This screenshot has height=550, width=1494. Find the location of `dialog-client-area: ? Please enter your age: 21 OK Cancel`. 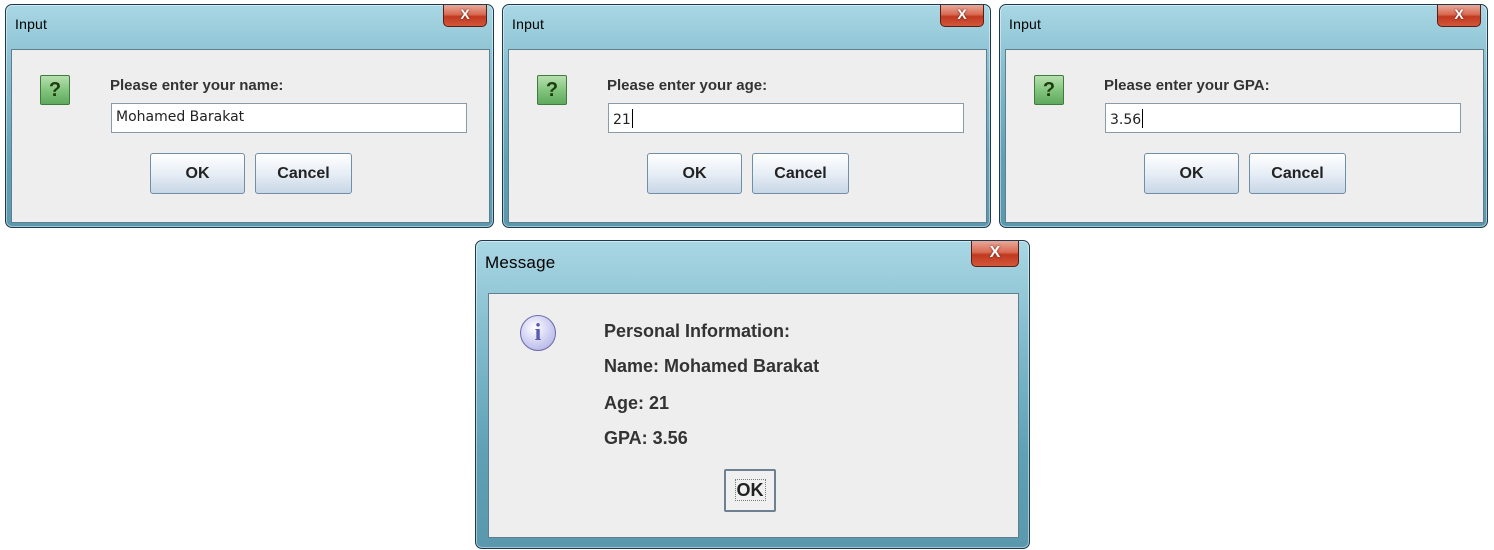

dialog-client-area: ? Please enter your age: 21 OK Cancel is located at coordinates (747, 136).